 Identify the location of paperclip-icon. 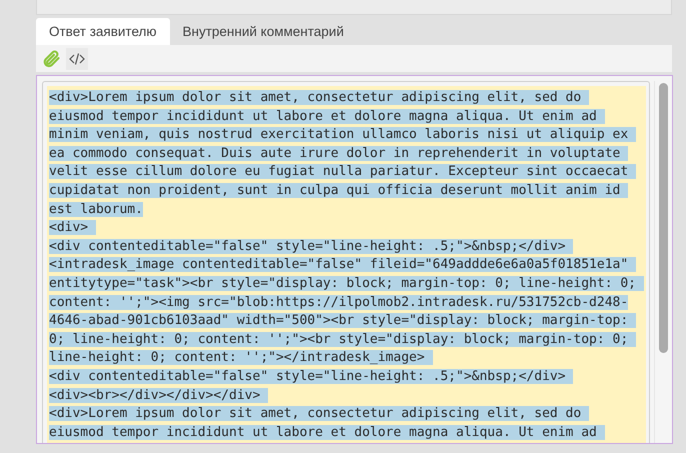
(51, 58).